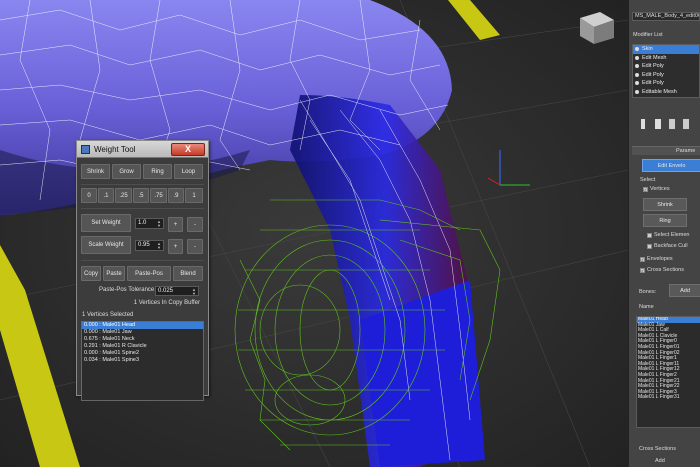 This screenshot has height=467, width=700. Describe the element at coordinates (95, 171) in the screenshot. I see `shrink-button: Shrink` at that location.